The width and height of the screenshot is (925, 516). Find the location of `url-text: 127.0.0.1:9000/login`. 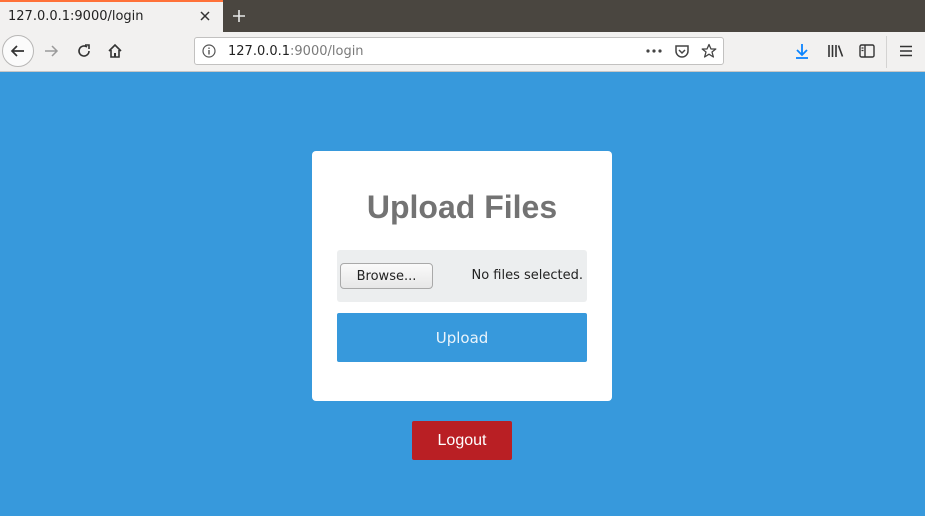

url-text: 127.0.0.1:9000/login is located at coordinates (296, 51).